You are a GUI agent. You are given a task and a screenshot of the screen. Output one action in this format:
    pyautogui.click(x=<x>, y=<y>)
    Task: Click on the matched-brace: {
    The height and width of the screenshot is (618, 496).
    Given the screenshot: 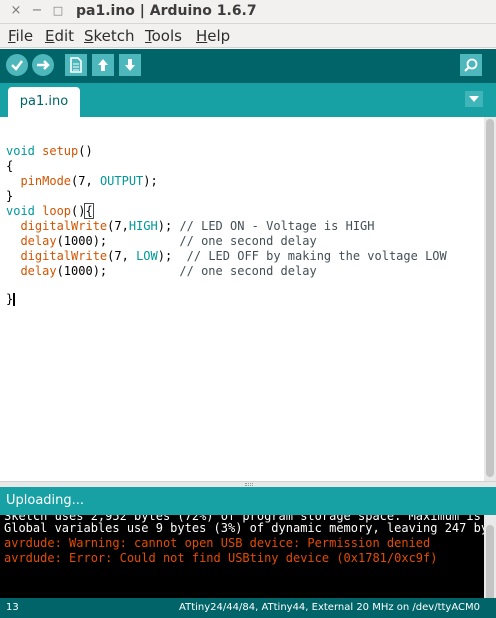 What is the action you would take?
    pyautogui.click(x=89, y=211)
    